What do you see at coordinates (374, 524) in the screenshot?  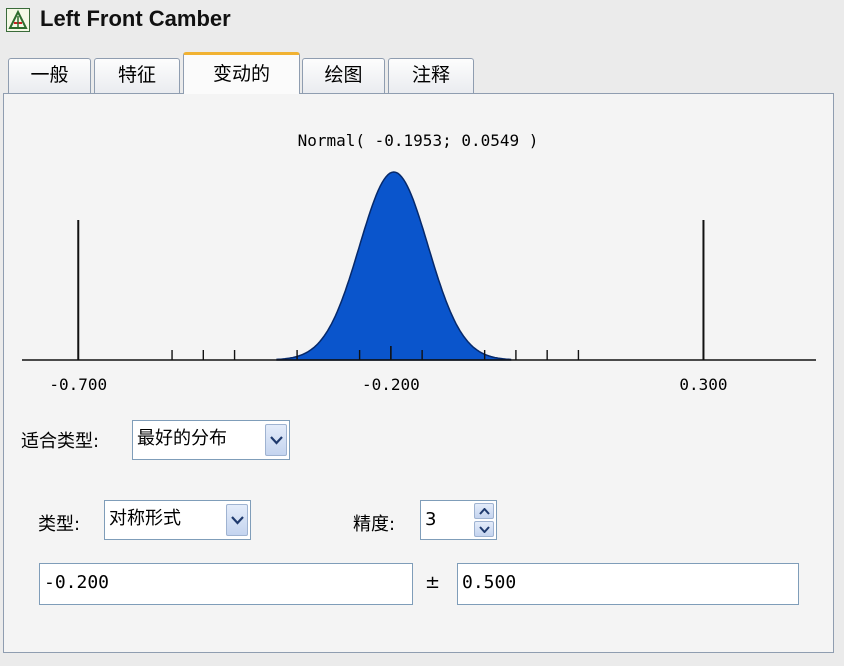 I see `precision-label: 精度:` at bounding box center [374, 524].